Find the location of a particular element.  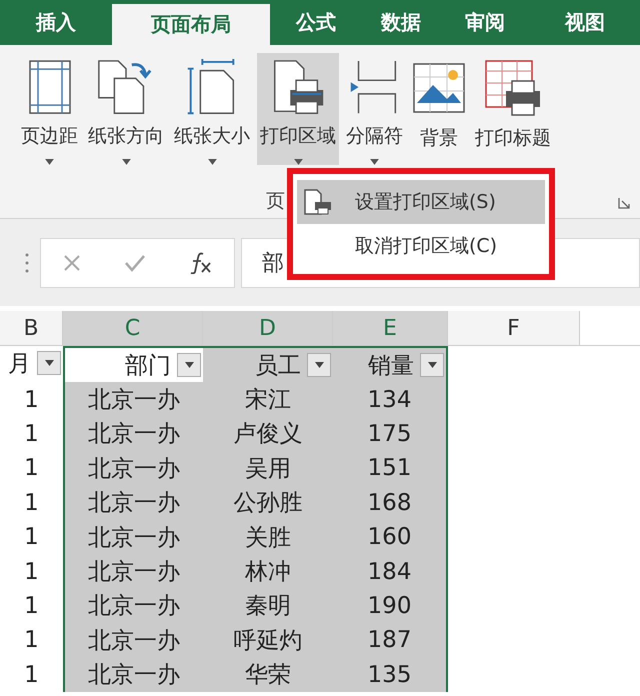

ribbon-button: 纸张方向 is located at coordinates (126, 109).